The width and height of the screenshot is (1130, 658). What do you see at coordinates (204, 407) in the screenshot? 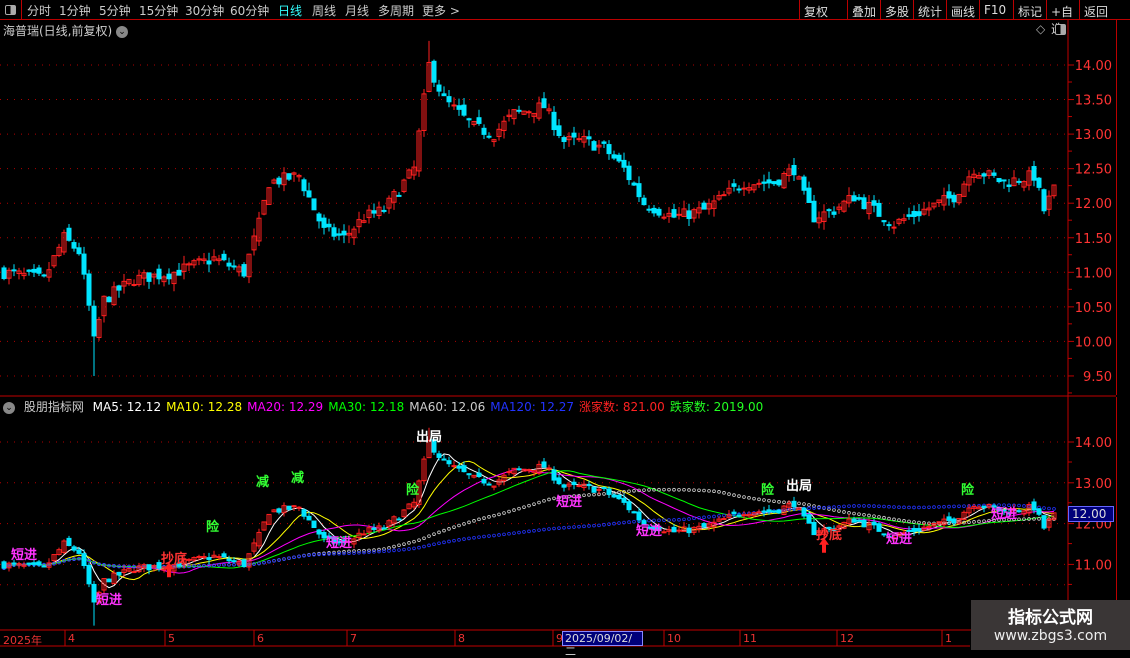
I see `indicator-value: MA10: 12.28` at bounding box center [204, 407].